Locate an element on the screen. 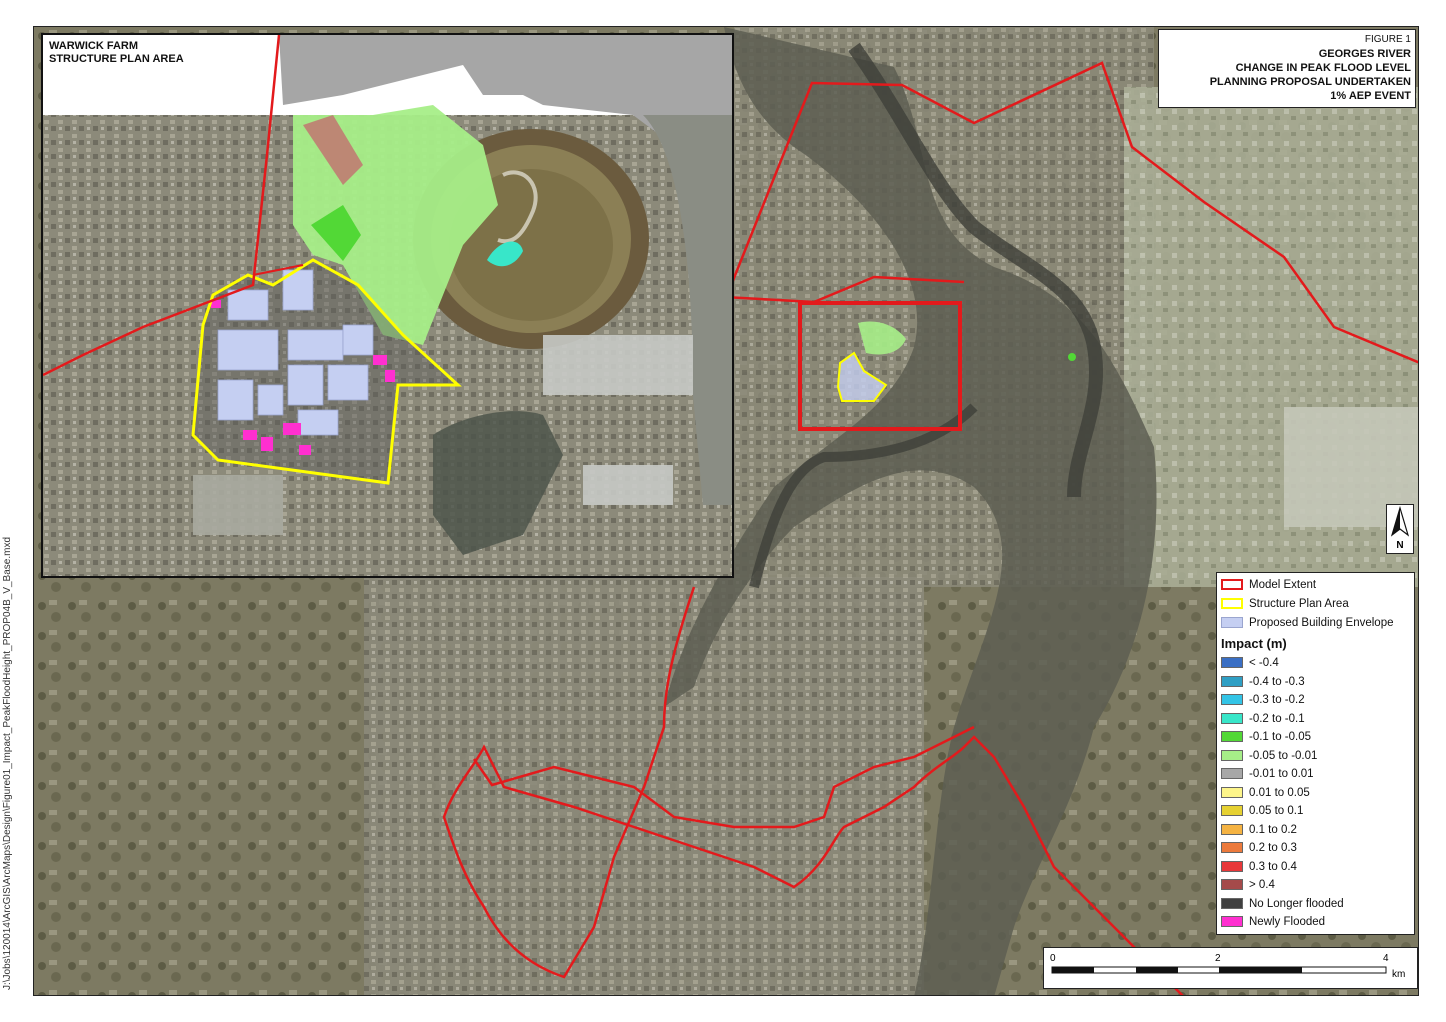  legend-label: Structure Plan Area is located at coordinates (1299, 604).